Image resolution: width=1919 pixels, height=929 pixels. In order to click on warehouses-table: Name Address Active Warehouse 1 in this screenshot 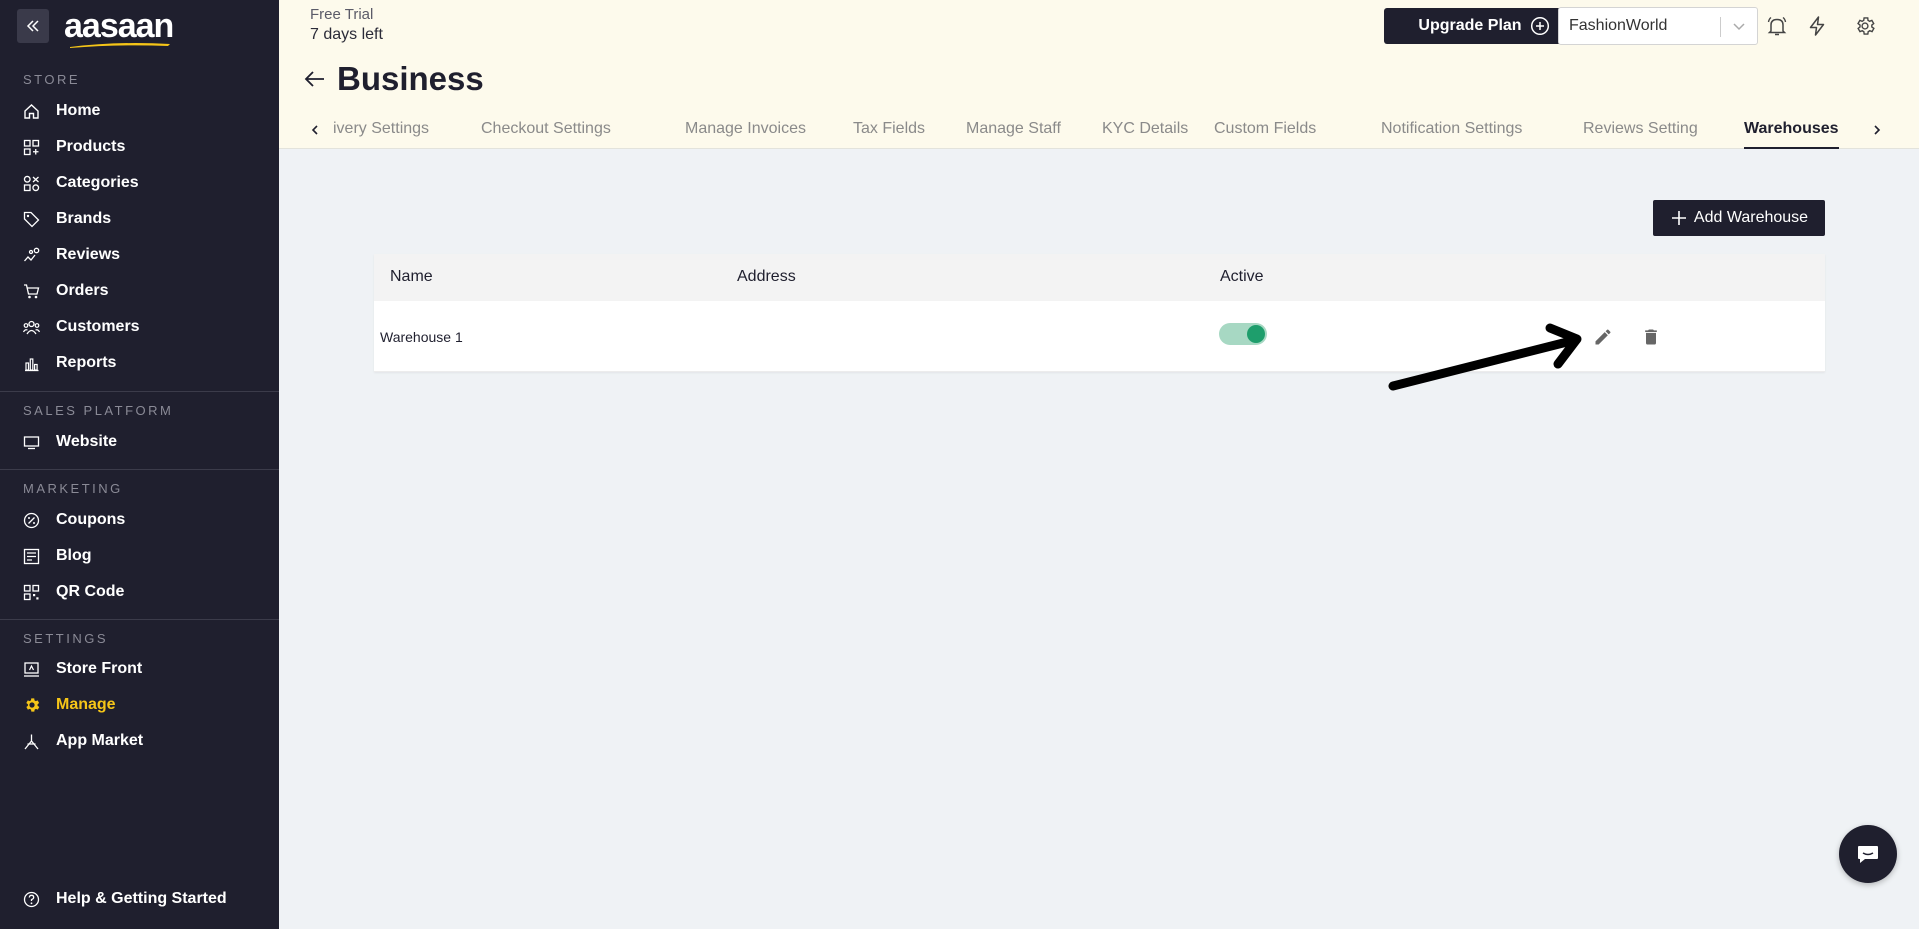, I will do `click(1099, 313)`.